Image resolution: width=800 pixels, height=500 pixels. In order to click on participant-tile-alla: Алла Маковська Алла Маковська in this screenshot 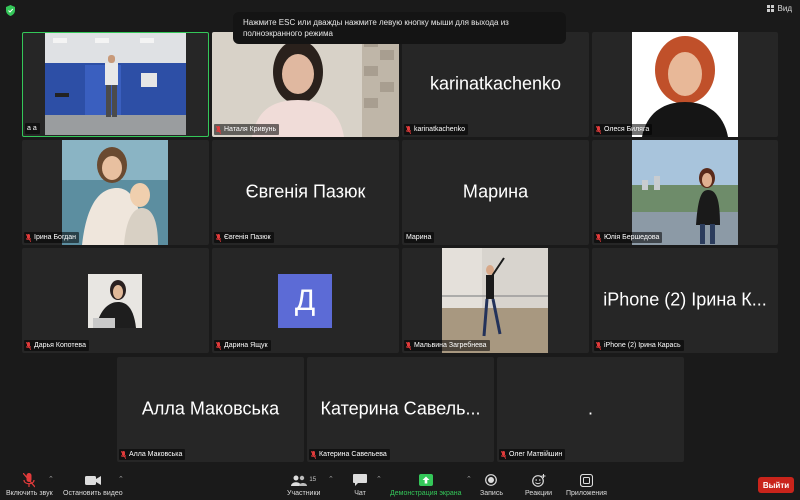, I will do `click(210, 409)`.